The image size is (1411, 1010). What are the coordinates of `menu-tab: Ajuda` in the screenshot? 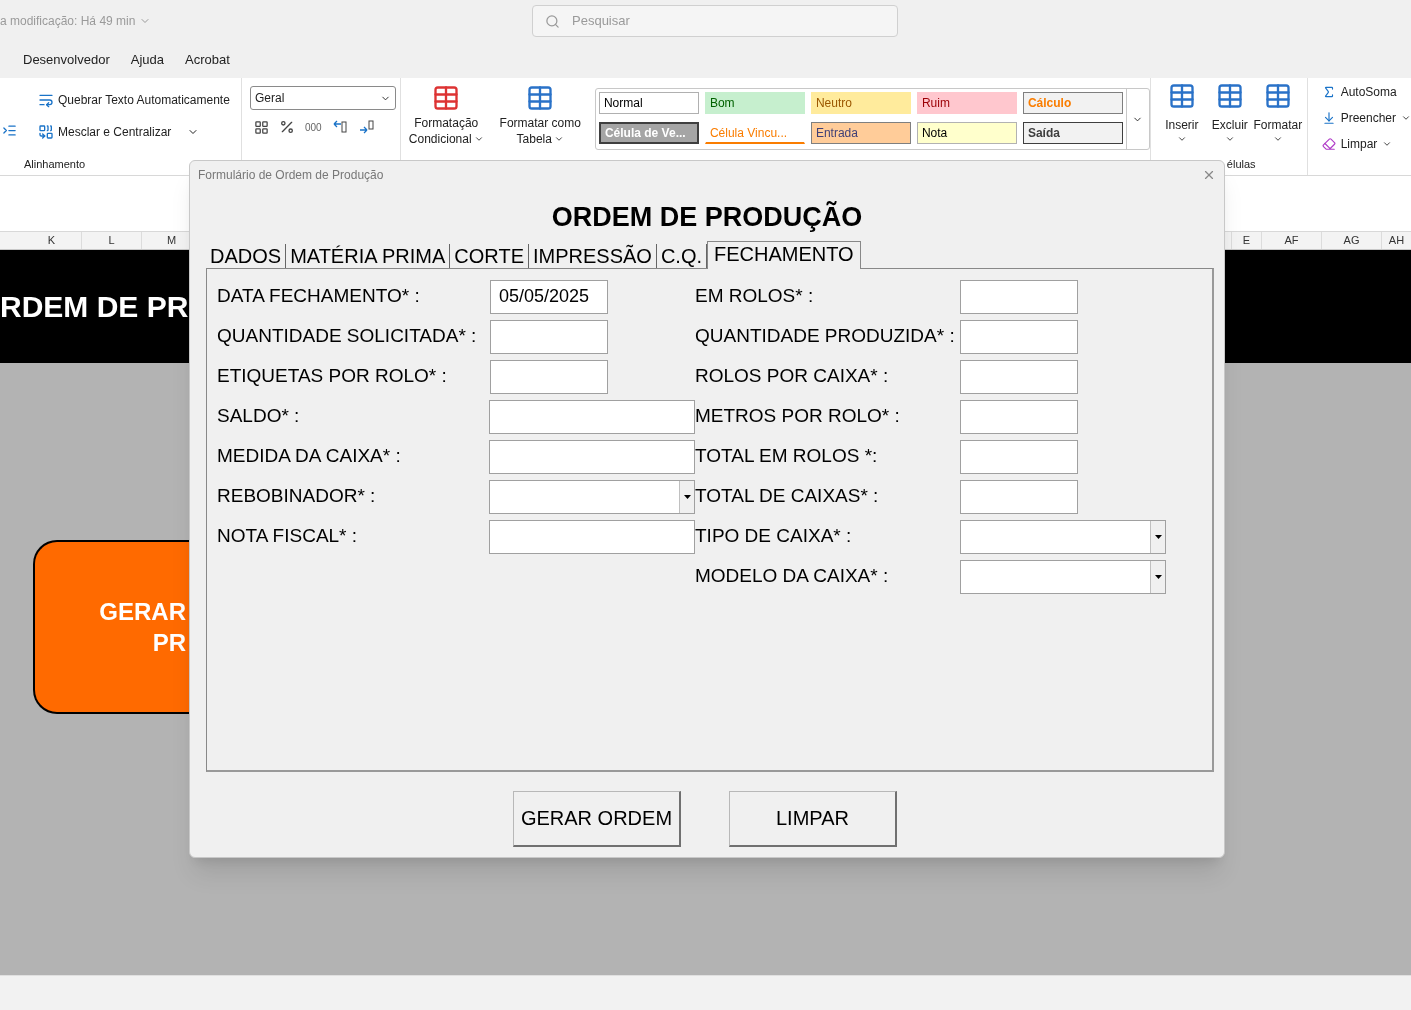 It's located at (147, 60).